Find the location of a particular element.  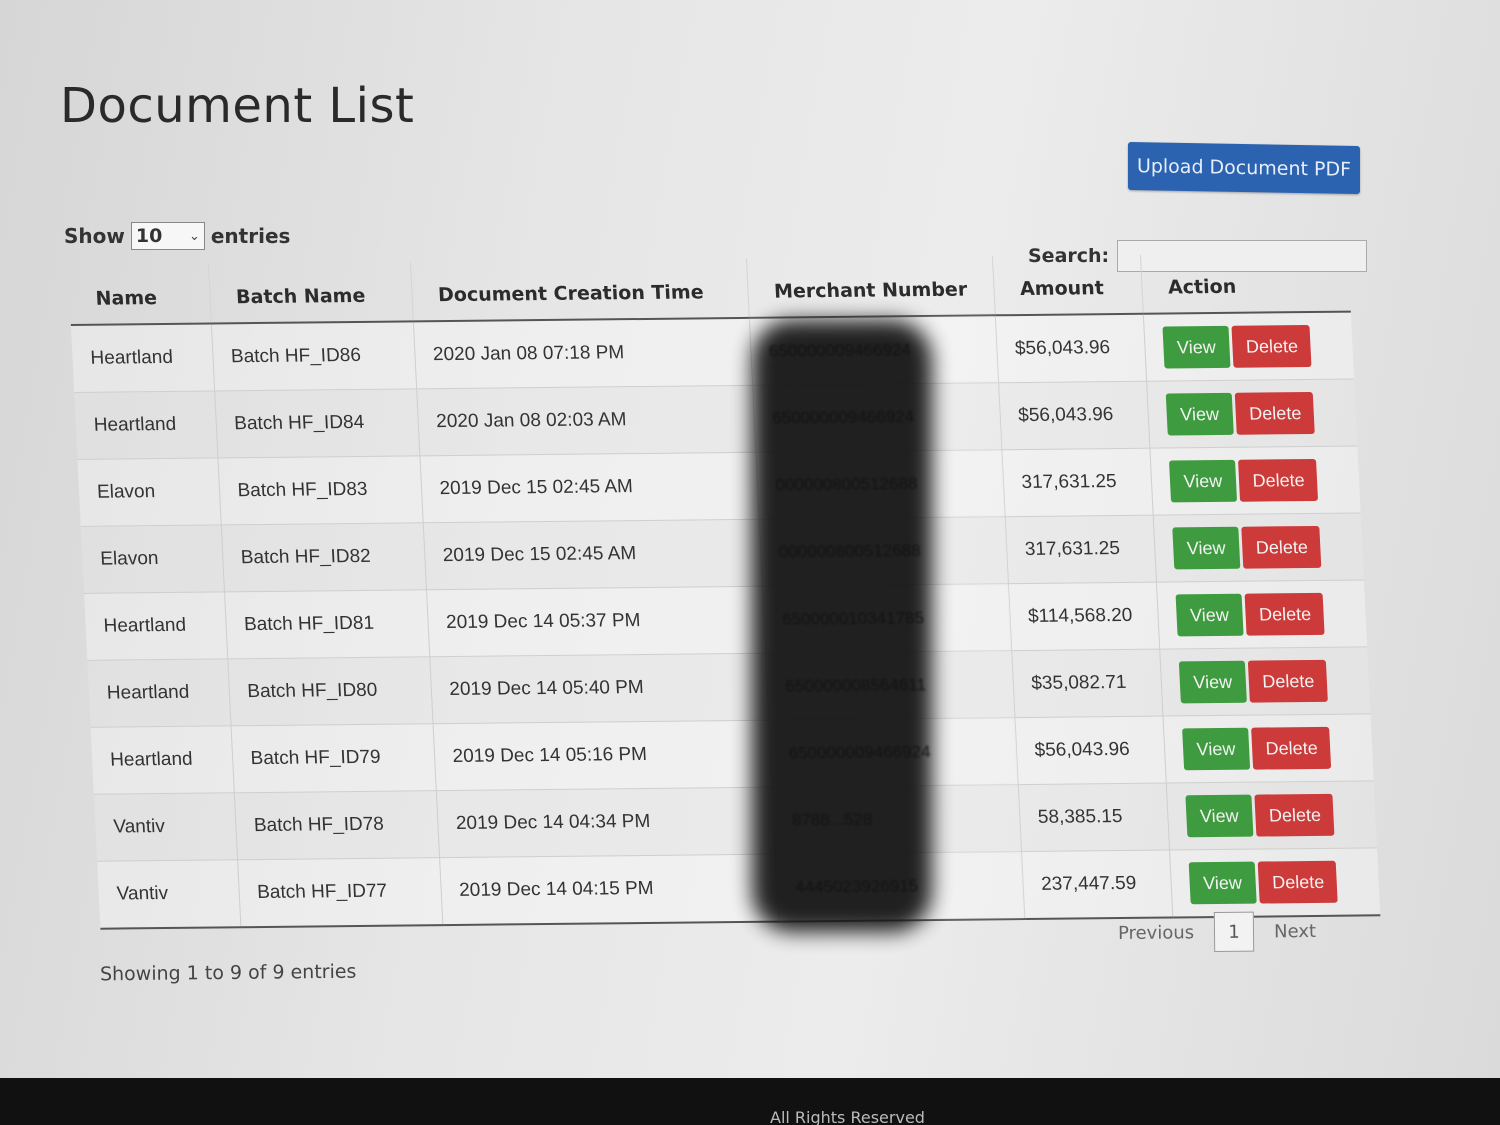

cell-batch: Batch HF_ID81 is located at coordinates (327, 624).